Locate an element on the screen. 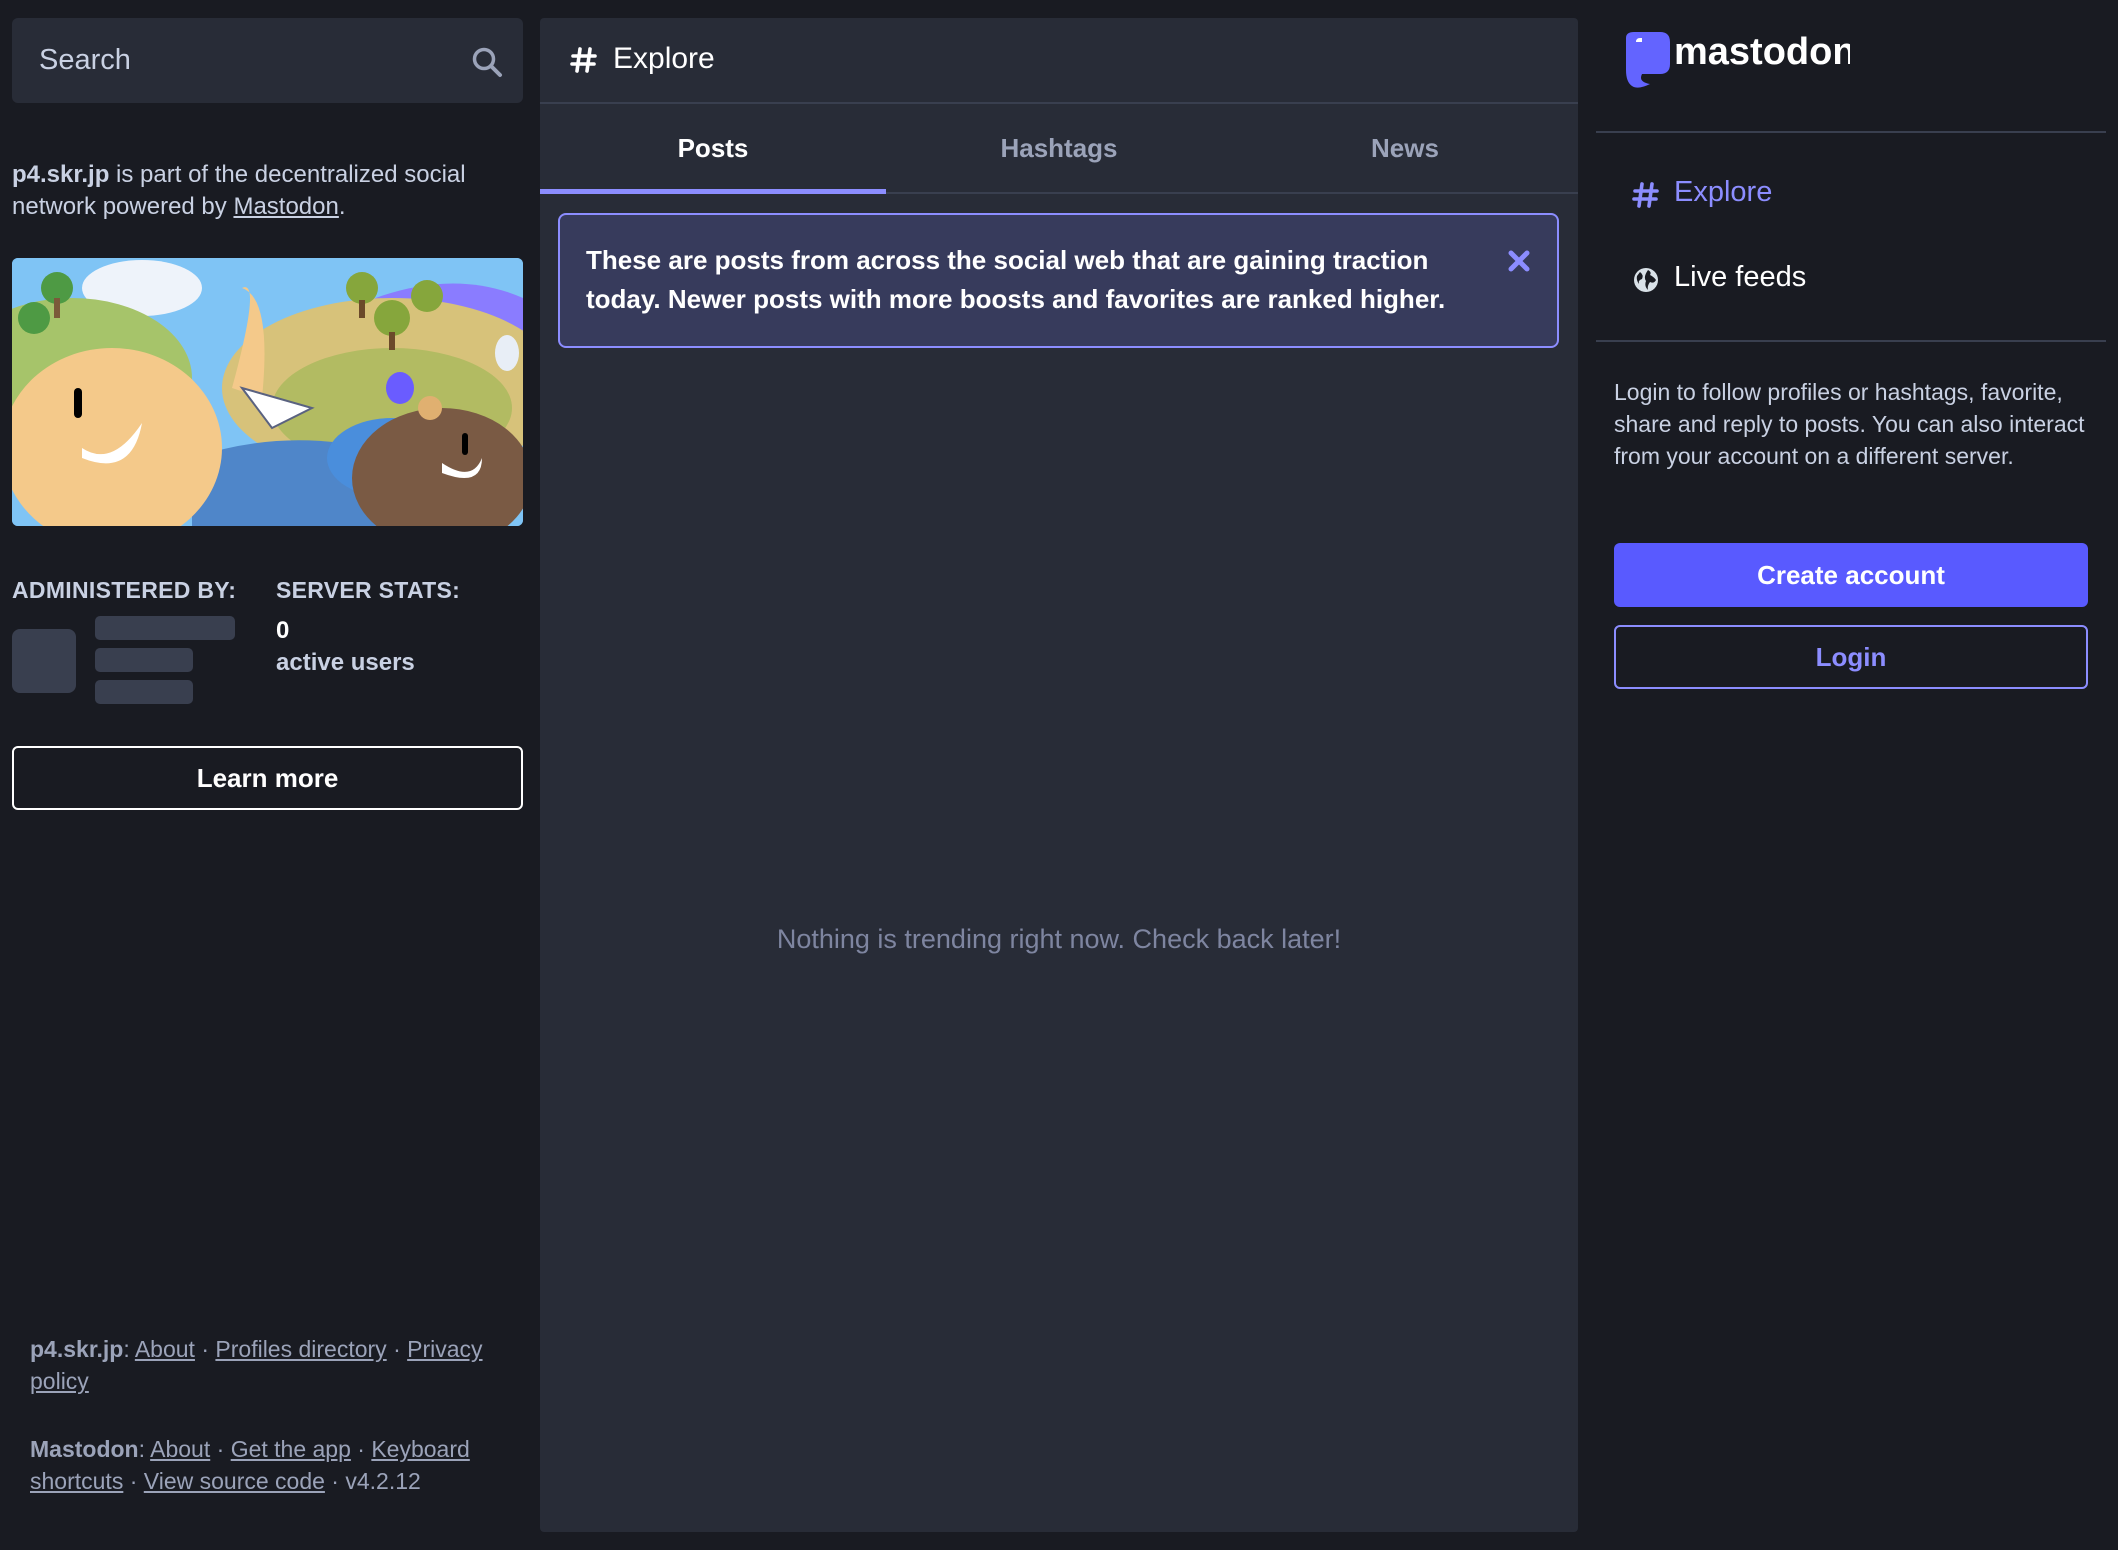 The width and height of the screenshot is (2118, 1550). server-domain: p4.skr.jp is located at coordinates (61, 174).